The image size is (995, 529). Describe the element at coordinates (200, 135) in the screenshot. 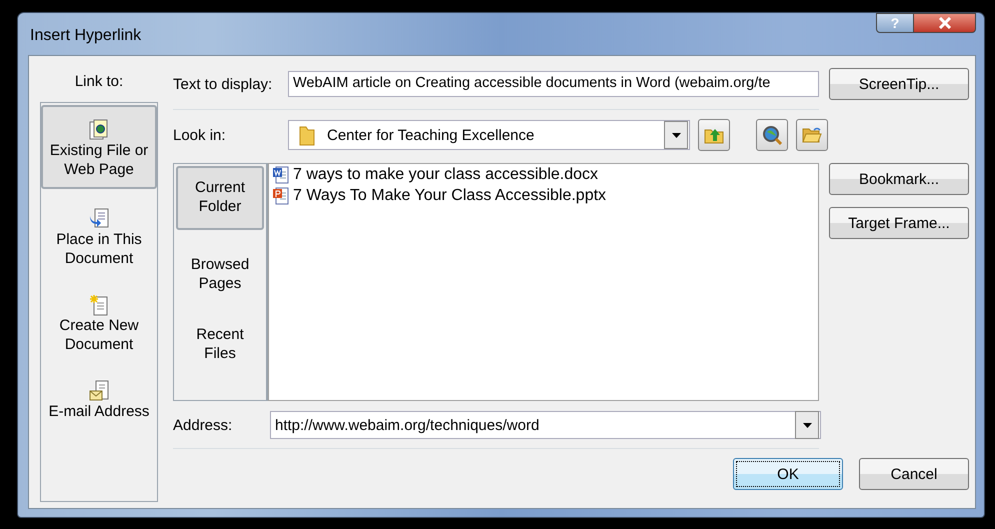

I see `look-in-label: Look in:` at that location.